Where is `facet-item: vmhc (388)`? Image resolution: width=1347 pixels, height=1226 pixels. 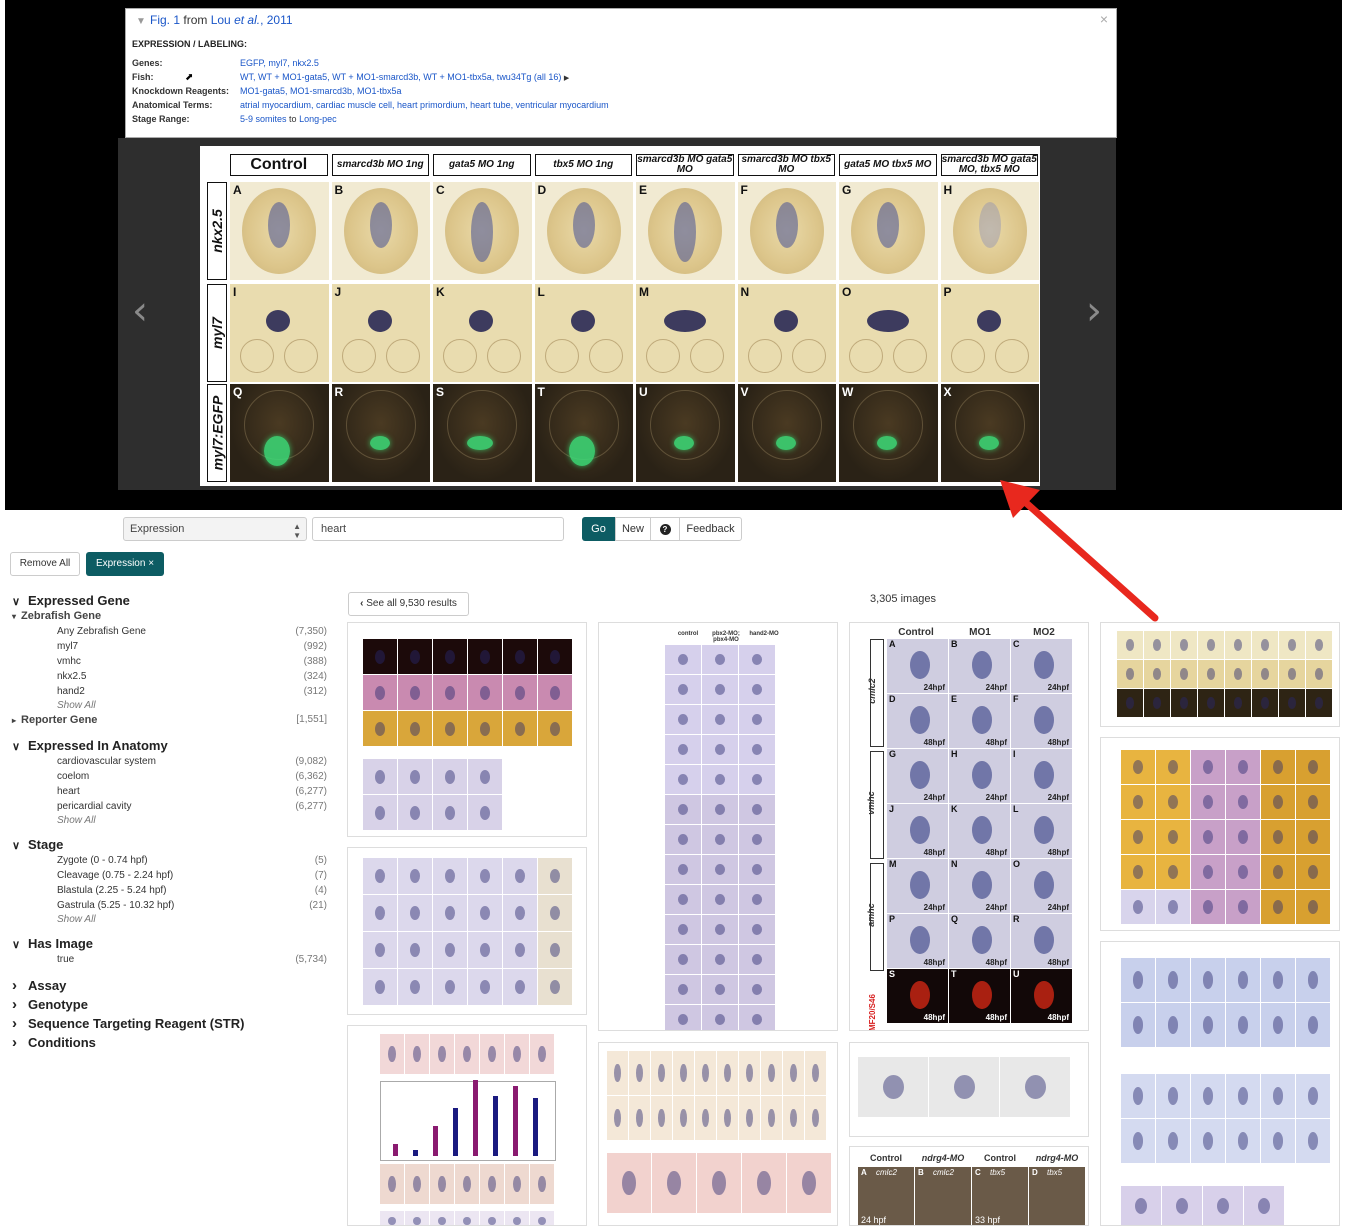 facet-item: vmhc (388) is located at coordinates (192, 662).